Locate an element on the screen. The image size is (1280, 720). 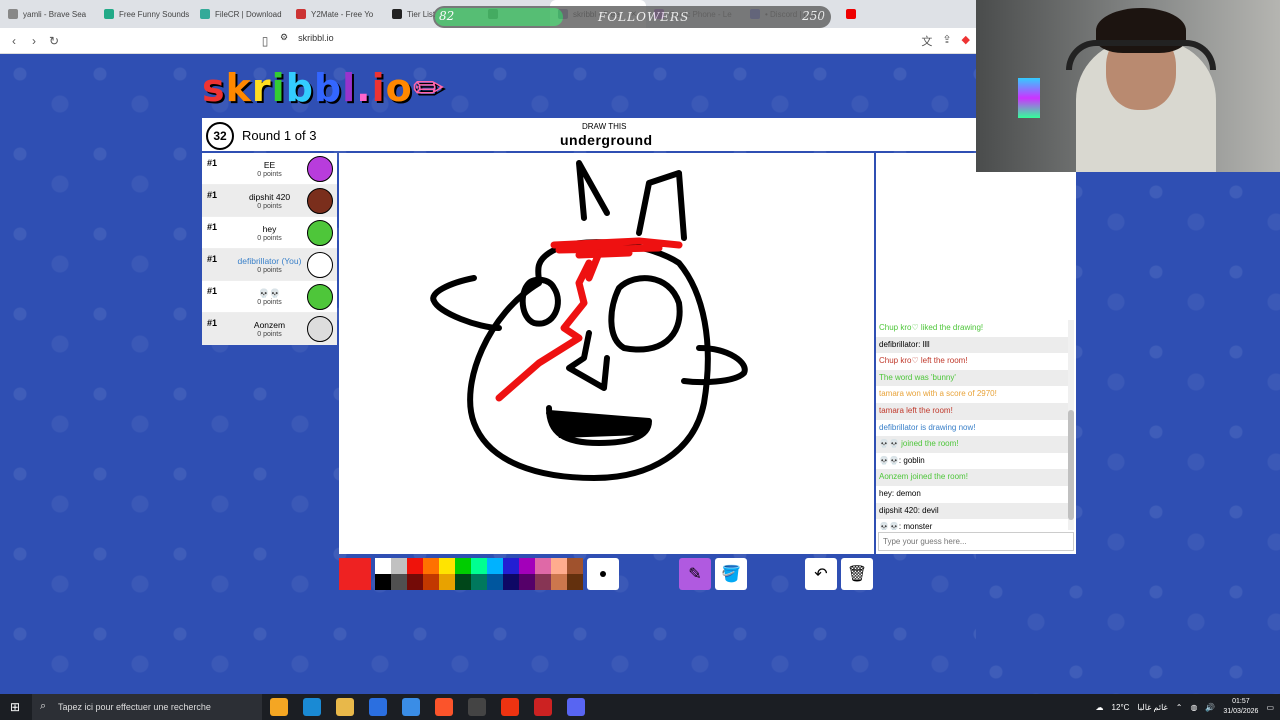
chat-scrollbar is located at coordinates (1071, 425).